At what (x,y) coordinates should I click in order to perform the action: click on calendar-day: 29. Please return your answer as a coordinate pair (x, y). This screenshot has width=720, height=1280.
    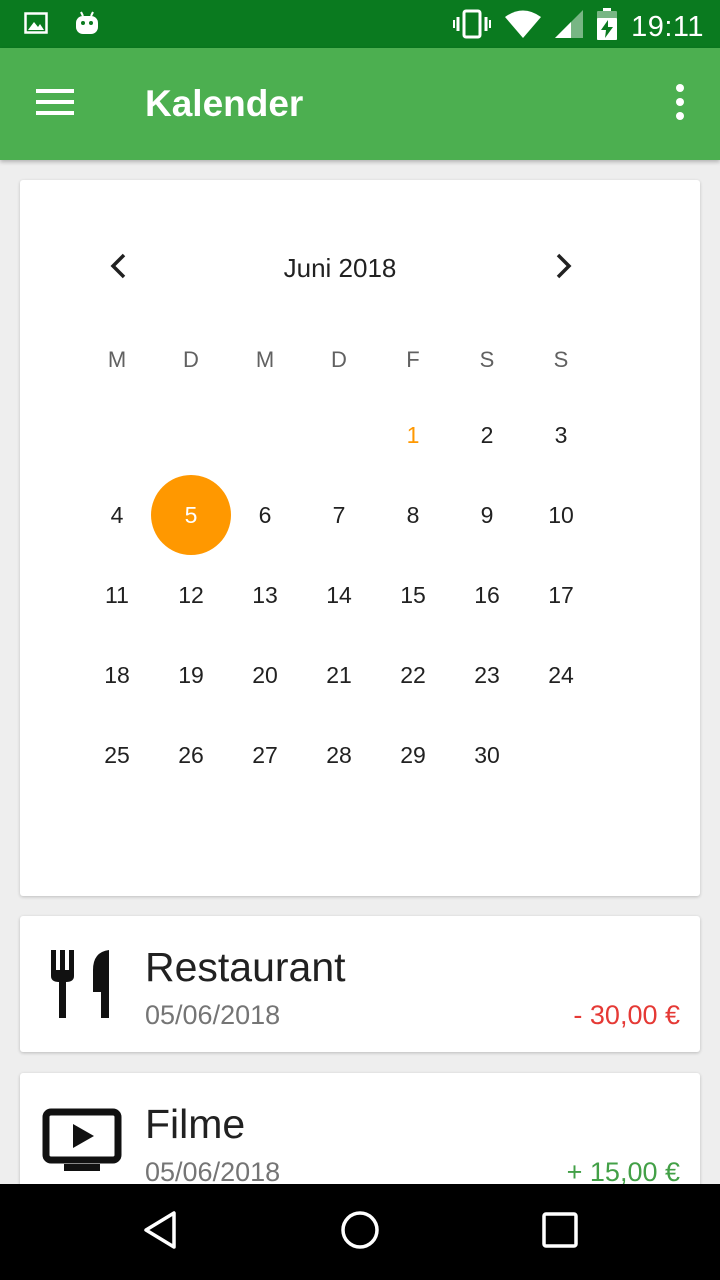
    Looking at the image, I should click on (413, 755).